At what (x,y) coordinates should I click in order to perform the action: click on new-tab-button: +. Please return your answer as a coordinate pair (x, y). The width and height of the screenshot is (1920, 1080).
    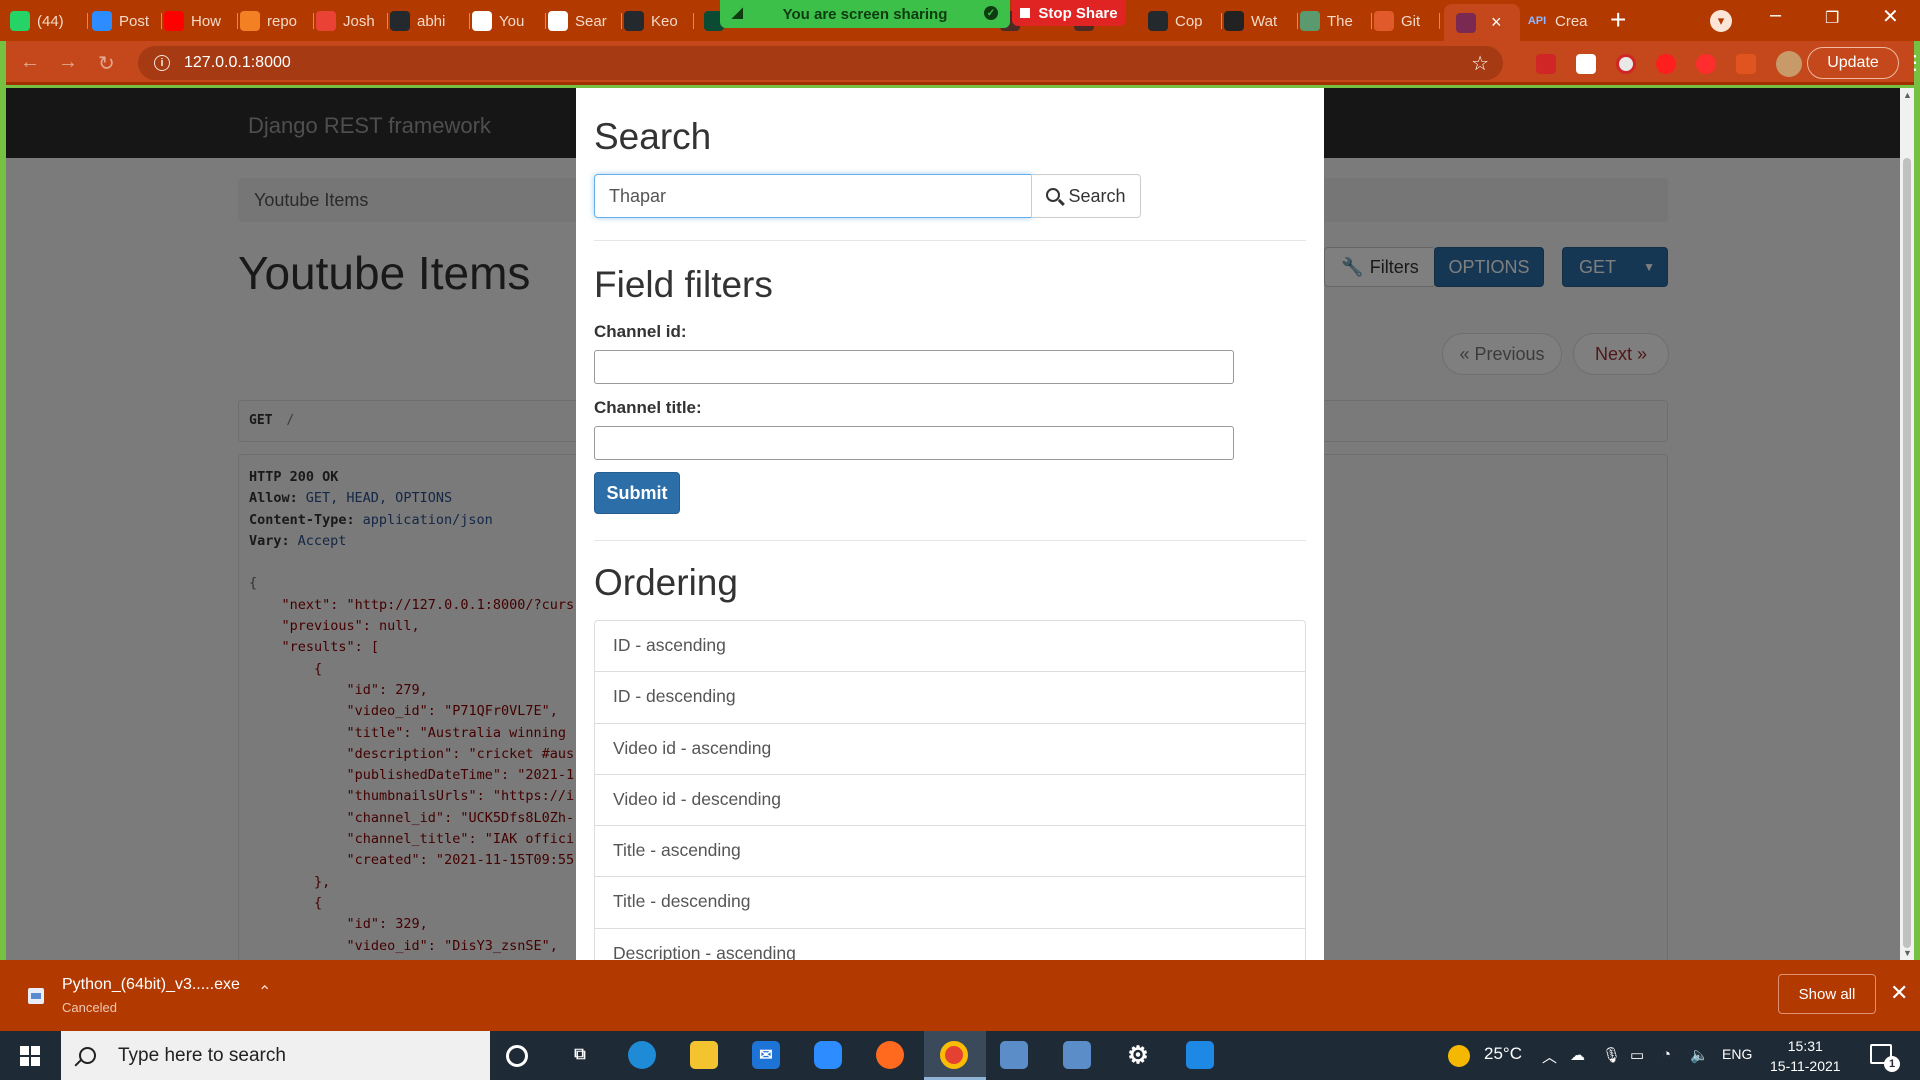
    Looking at the image, I should click on (1618, 20).